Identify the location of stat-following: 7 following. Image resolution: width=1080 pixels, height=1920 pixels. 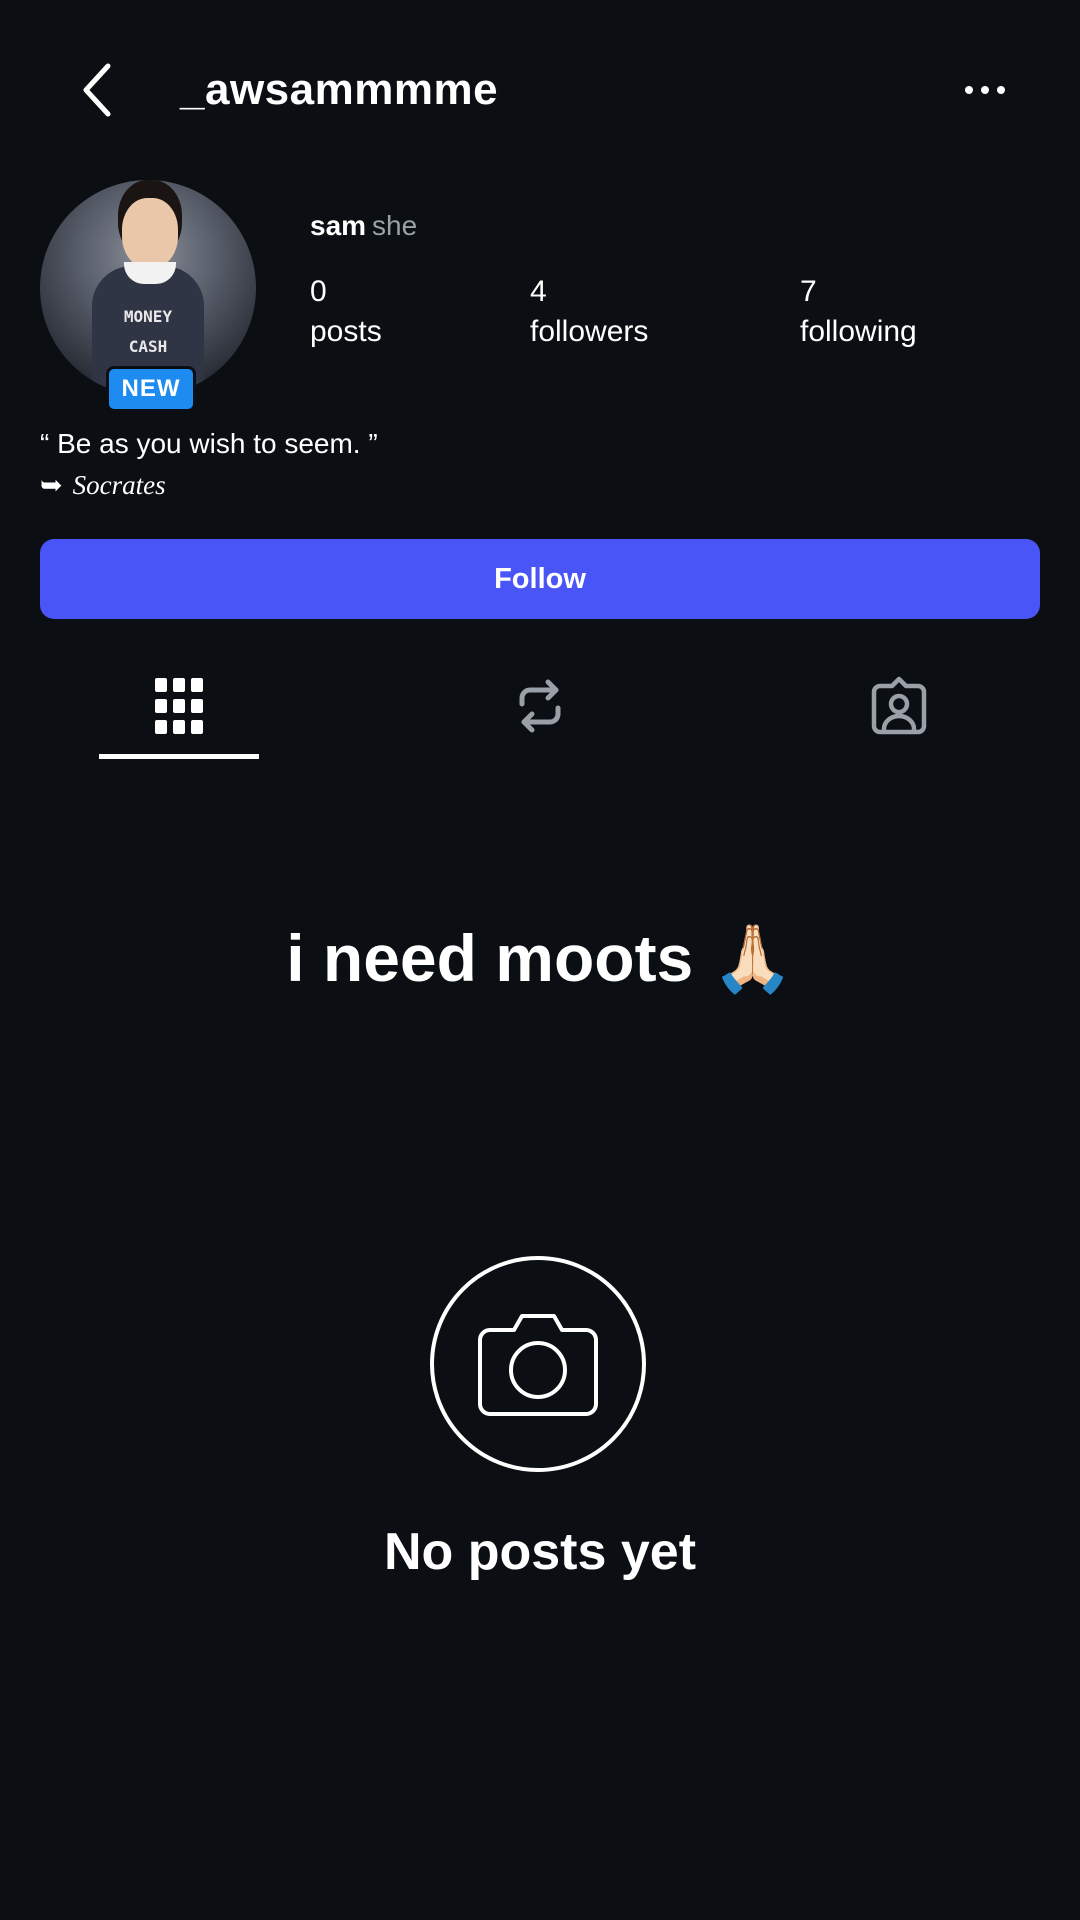
(858, 312).